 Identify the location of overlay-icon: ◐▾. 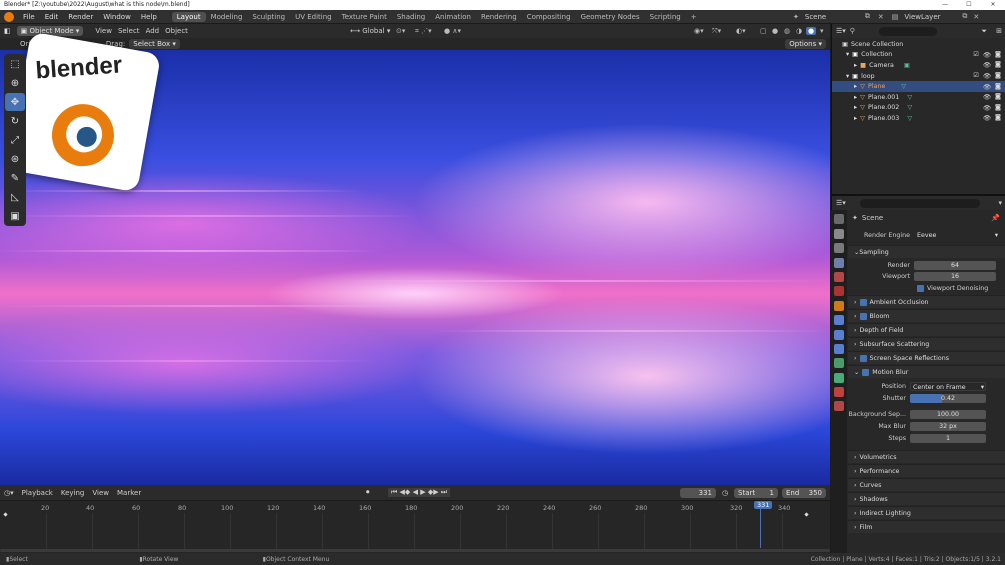
(741, 31).